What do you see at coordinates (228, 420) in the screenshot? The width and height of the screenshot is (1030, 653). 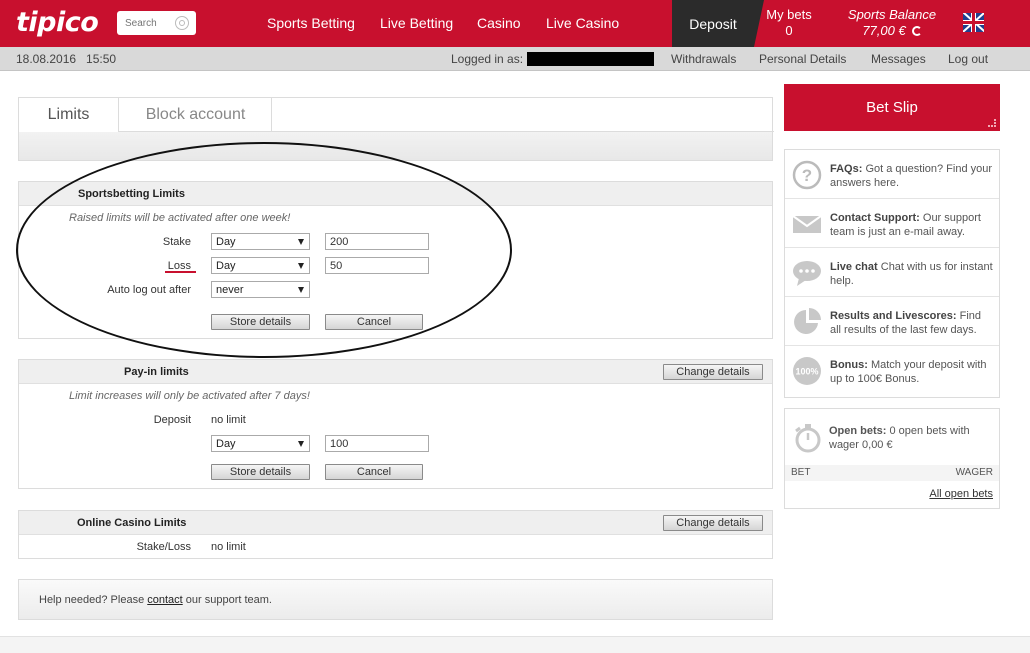 I see `deposit-value: no limit` at bounding box center [228, 420].